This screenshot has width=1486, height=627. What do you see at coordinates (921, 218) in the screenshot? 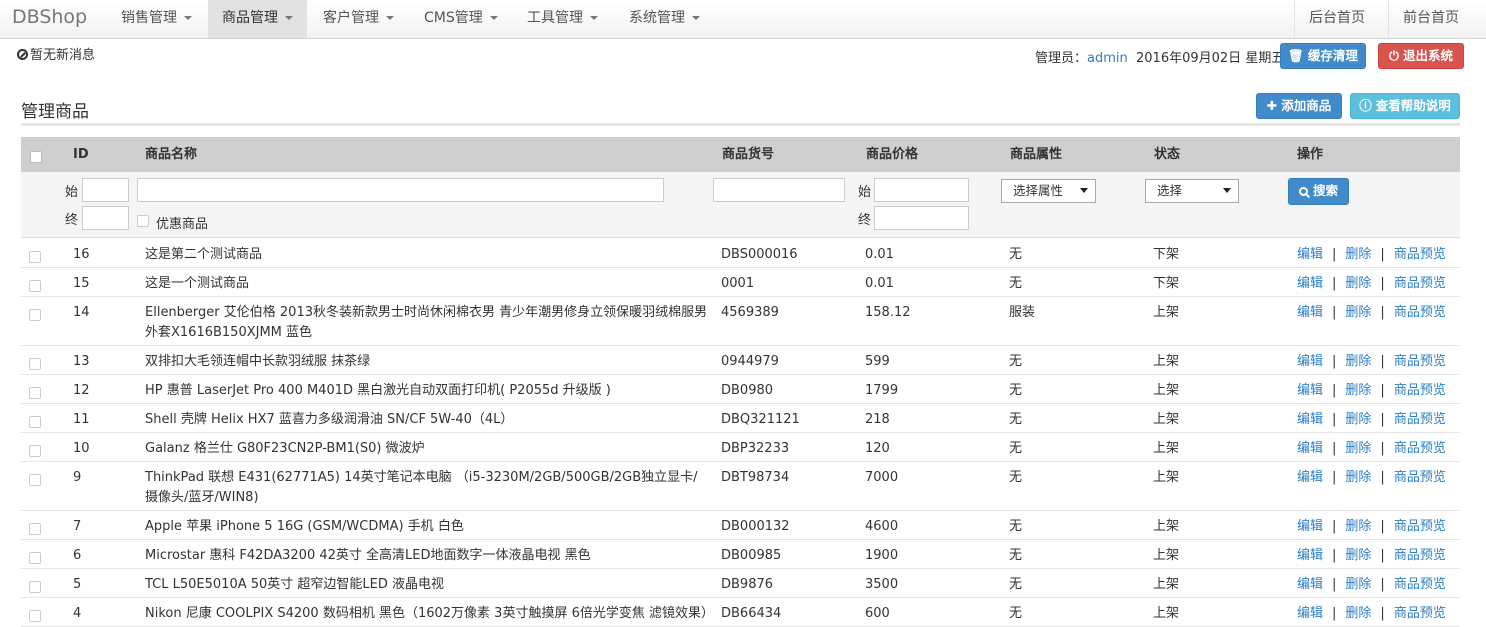
I see `price-end-input` at bounding box center [921, 218].